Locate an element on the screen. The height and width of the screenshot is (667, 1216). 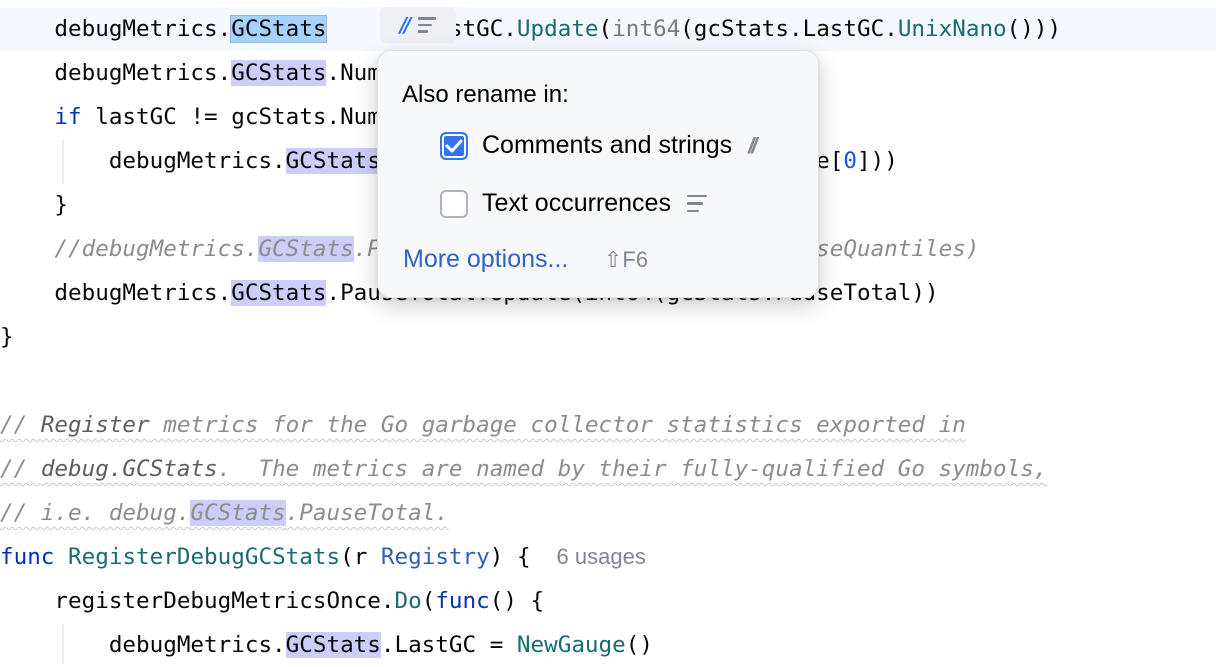
more-options-shortcut: ⇧F6 is located at coordinates (626, 259).